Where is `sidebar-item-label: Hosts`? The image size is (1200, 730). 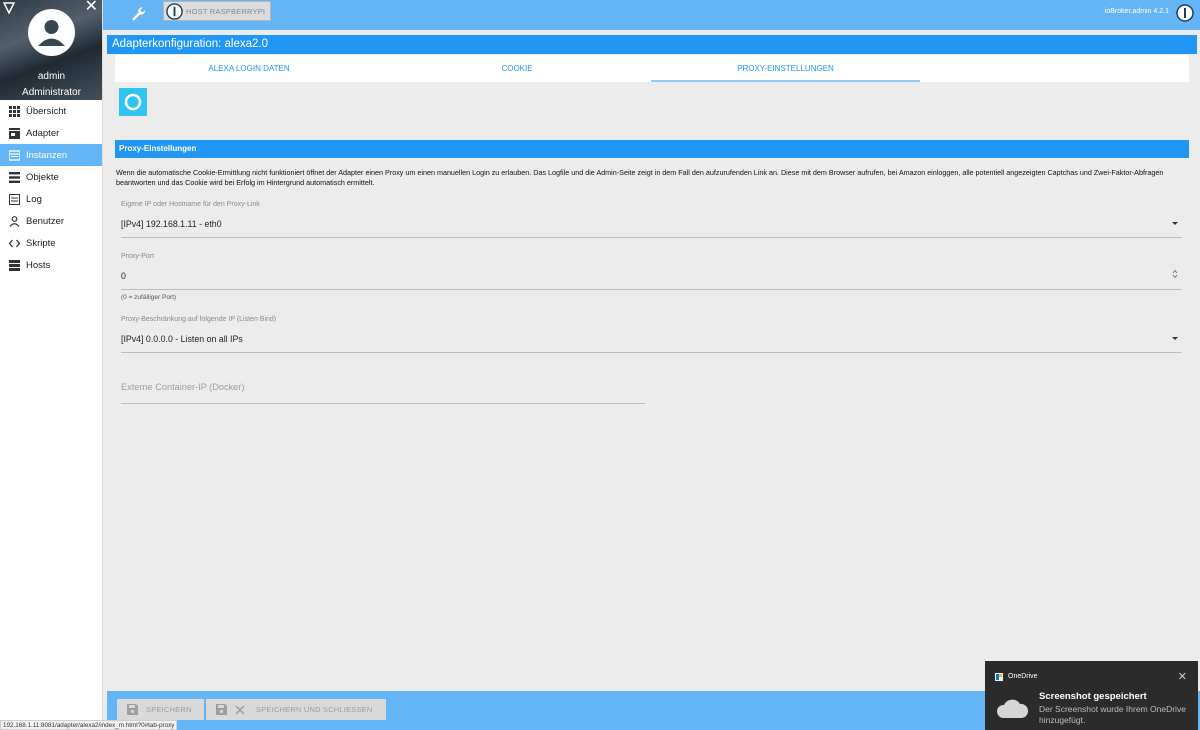
sidebar-item-label: Hosts is located at coordinates (38, 265).